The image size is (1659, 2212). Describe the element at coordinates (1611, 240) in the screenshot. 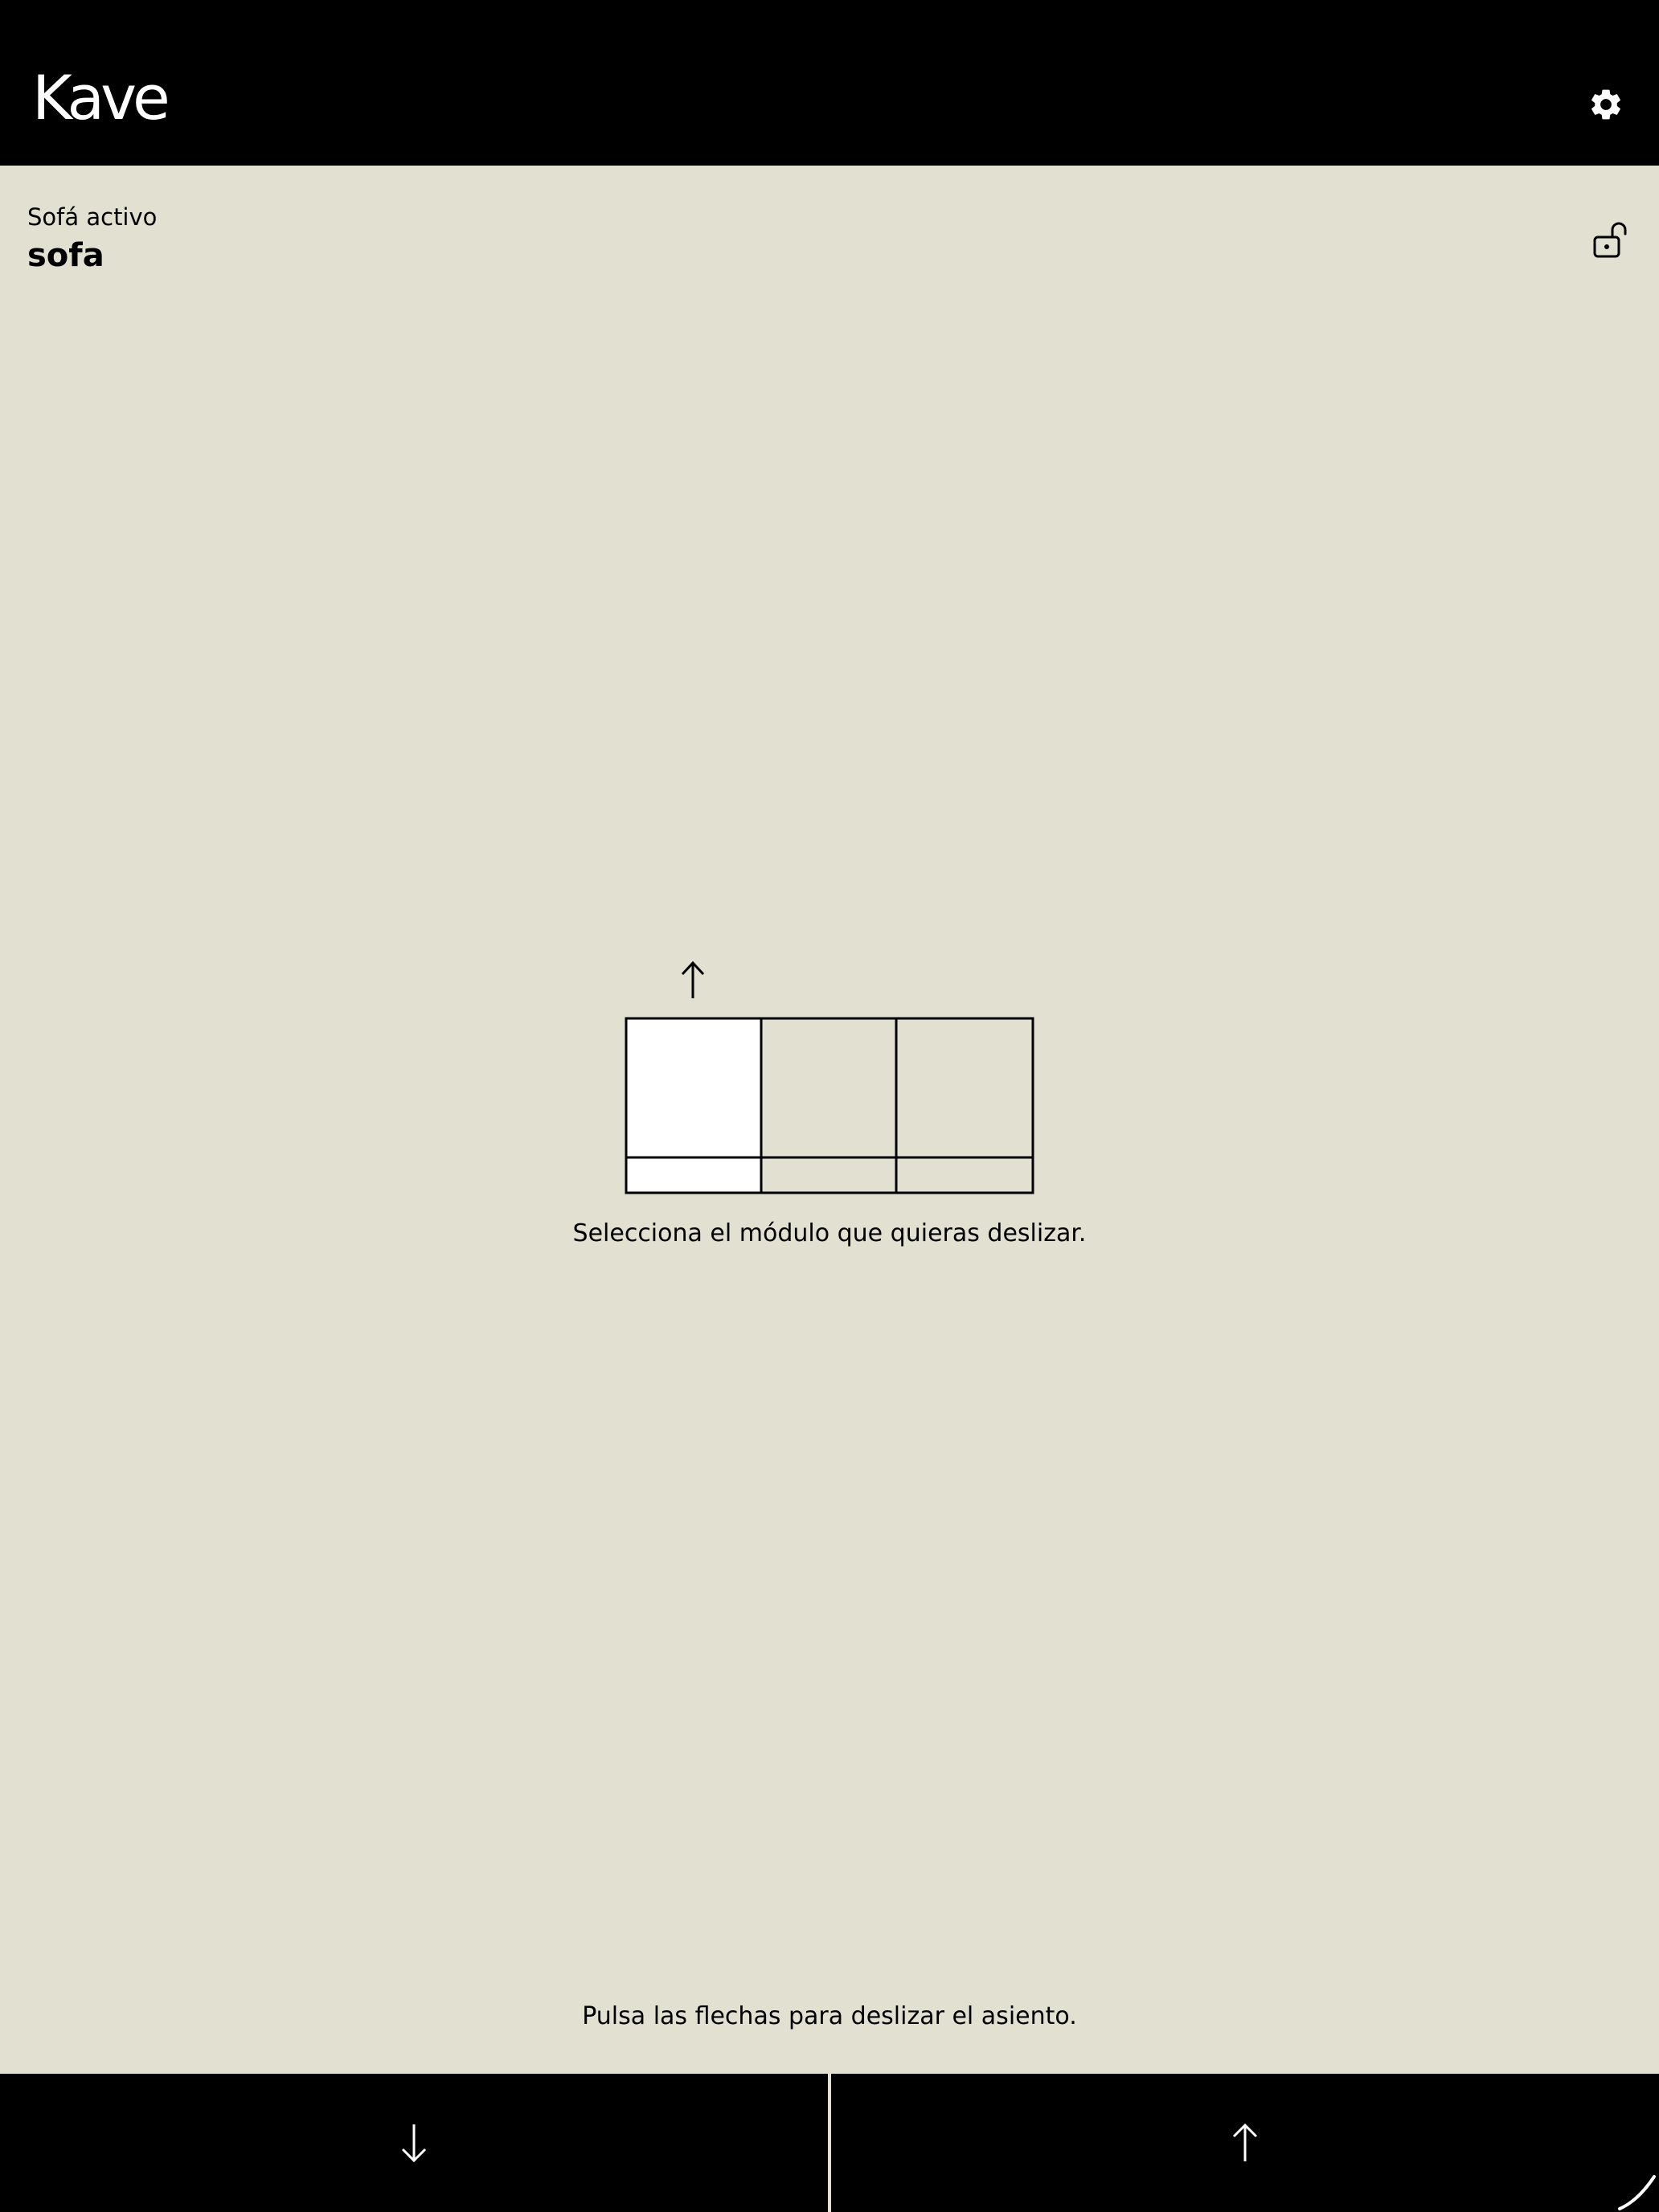

I see `unlock-icon` at that location.